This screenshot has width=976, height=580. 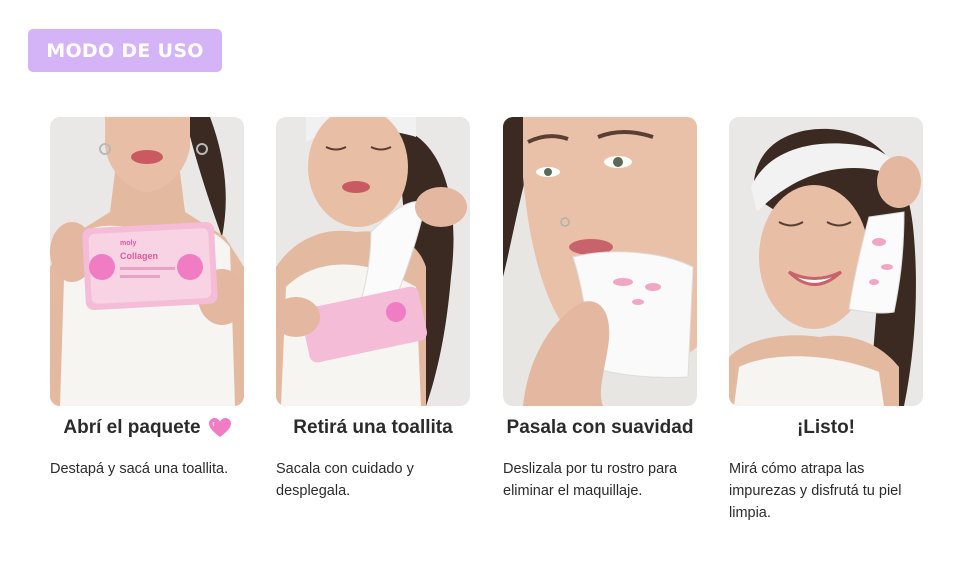 What do you see at coordinates (219, 428) in the screenshot?
I see `pink-heart-icon` at bounding box center [219, 428].